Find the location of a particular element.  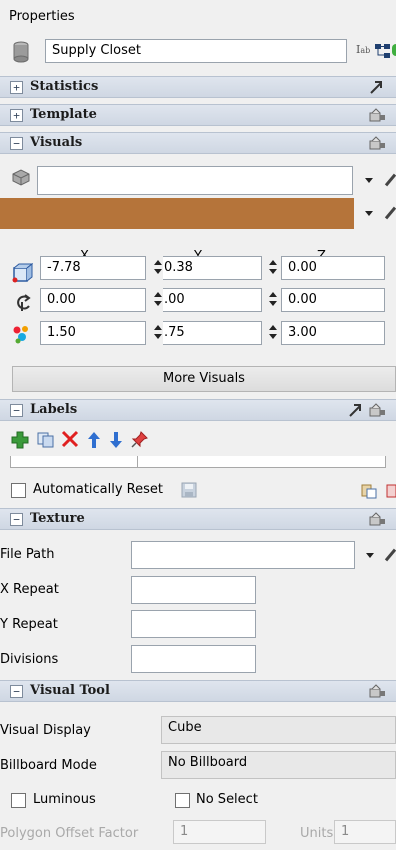

rotation-y-field: .00 is located at coordinates (212, 300).